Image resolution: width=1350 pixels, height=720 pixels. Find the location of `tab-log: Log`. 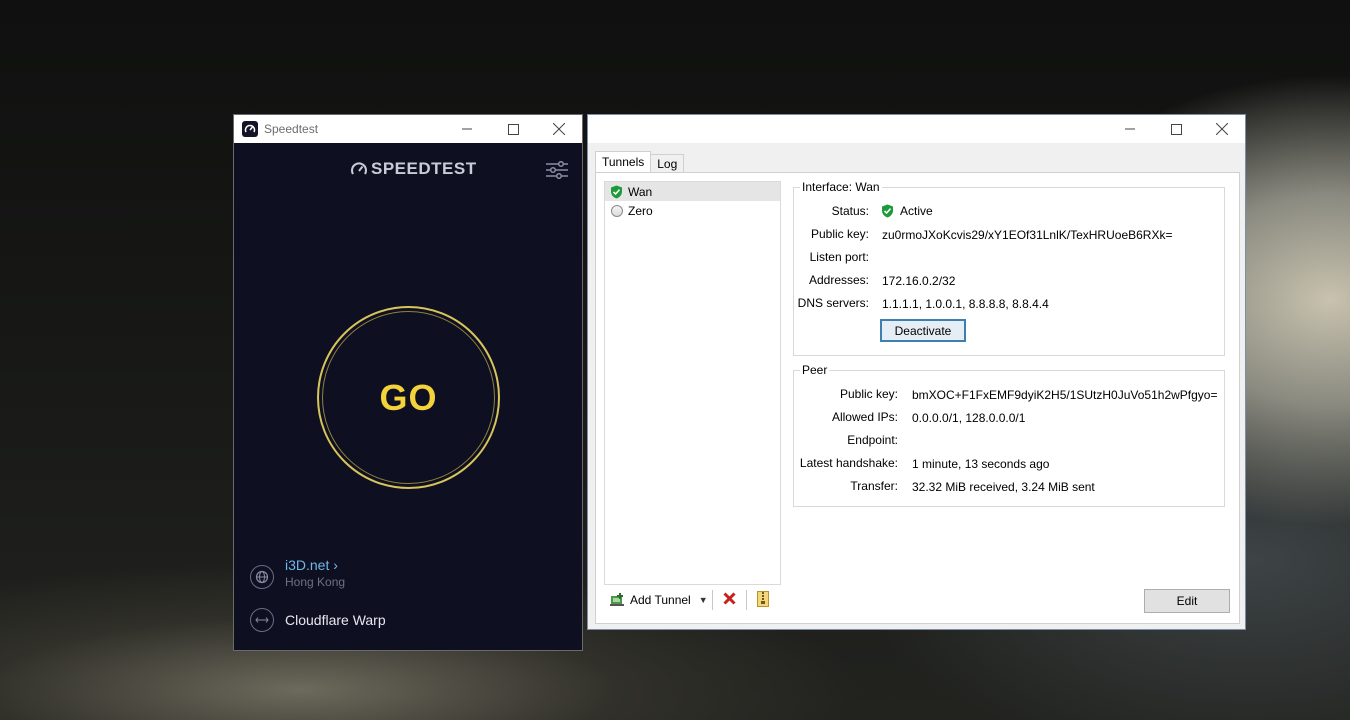

tab-log: Log is located at coordinates (668, 163).